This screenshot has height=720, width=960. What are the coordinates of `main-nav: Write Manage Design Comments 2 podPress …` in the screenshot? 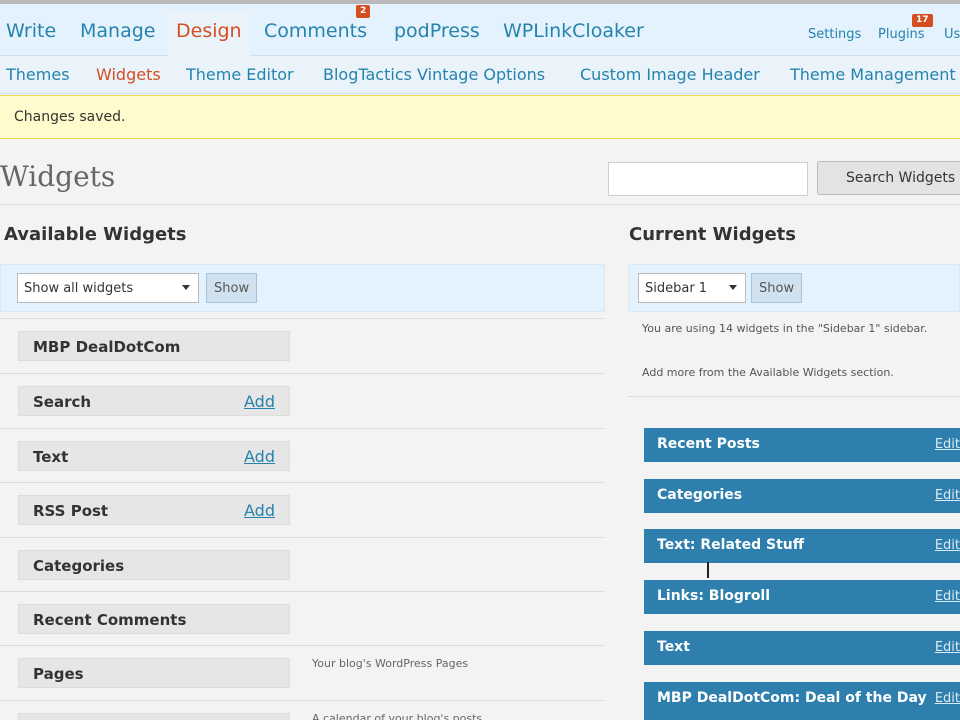 It's located at (480, 30).